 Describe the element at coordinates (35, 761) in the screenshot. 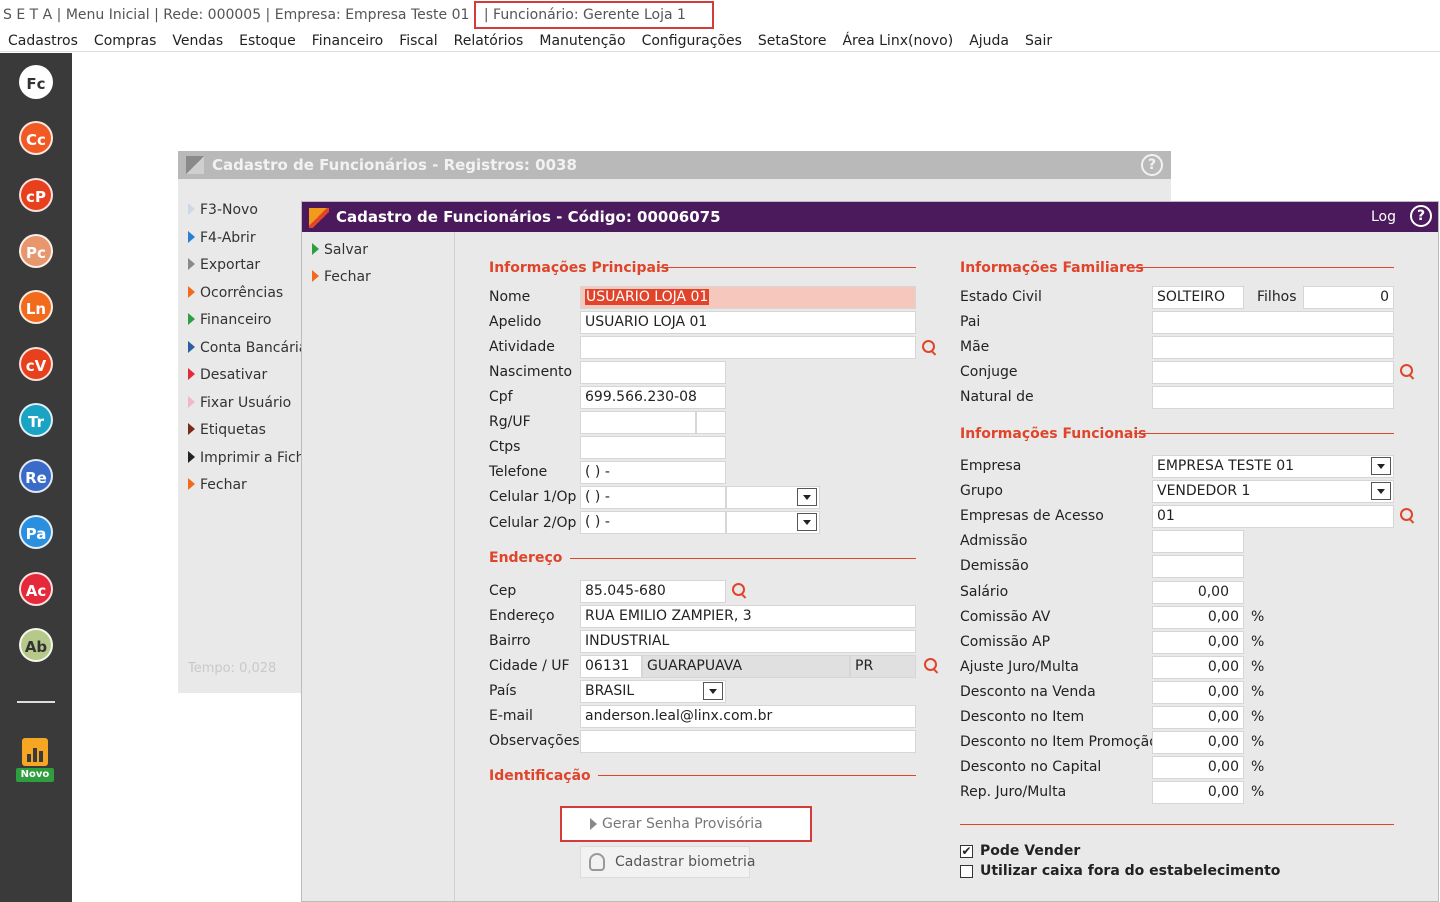

I see `novo-chart-icon: Novo` at that location.